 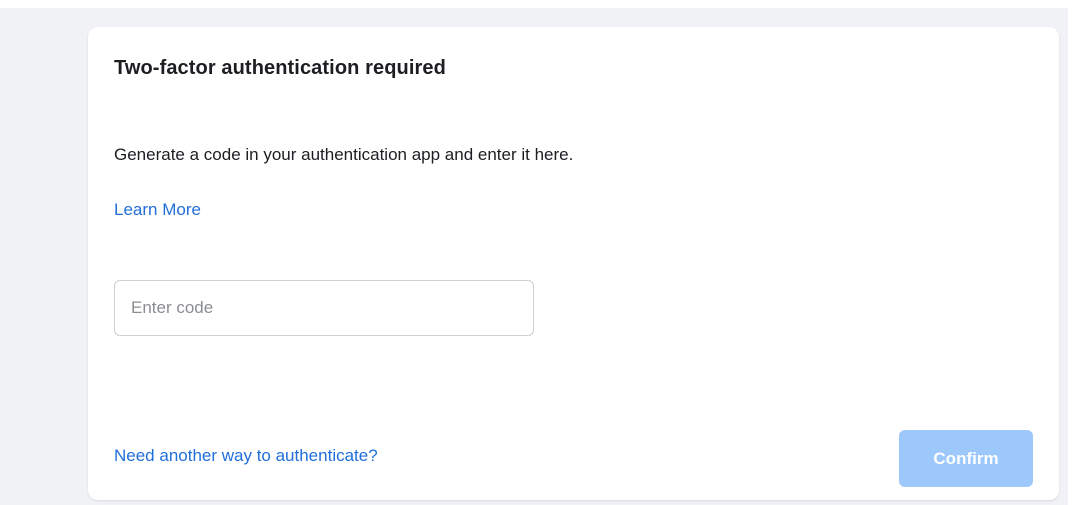 I want to click on confirm-button: Confirm, so click(x=966, y=458).